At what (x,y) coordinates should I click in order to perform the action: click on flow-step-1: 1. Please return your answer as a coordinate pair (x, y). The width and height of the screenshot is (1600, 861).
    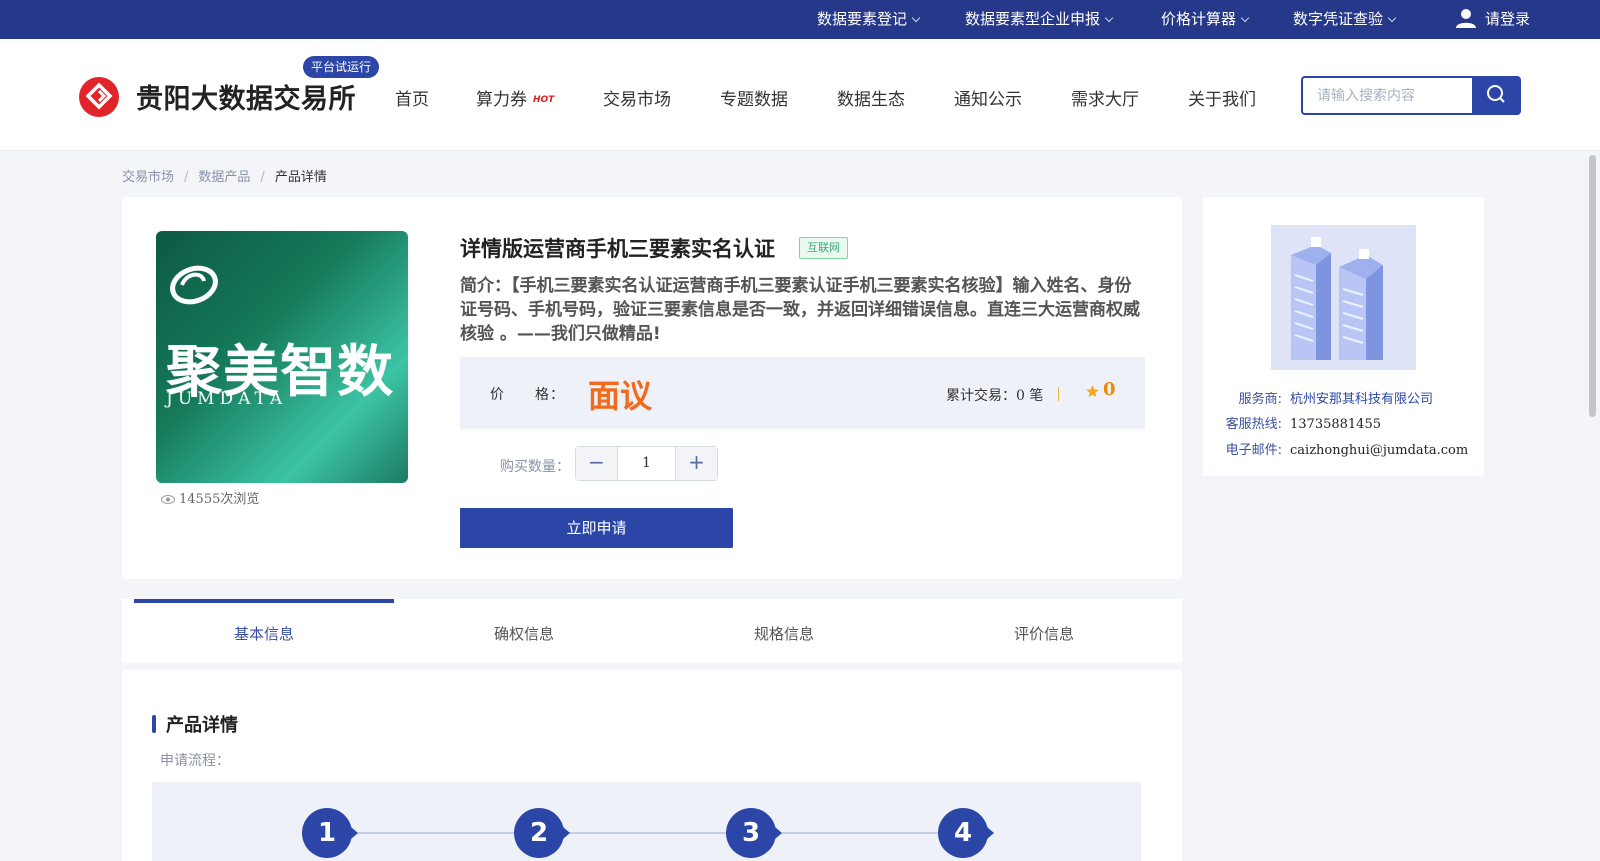
    Looking at the image, I should click on (330, 833).